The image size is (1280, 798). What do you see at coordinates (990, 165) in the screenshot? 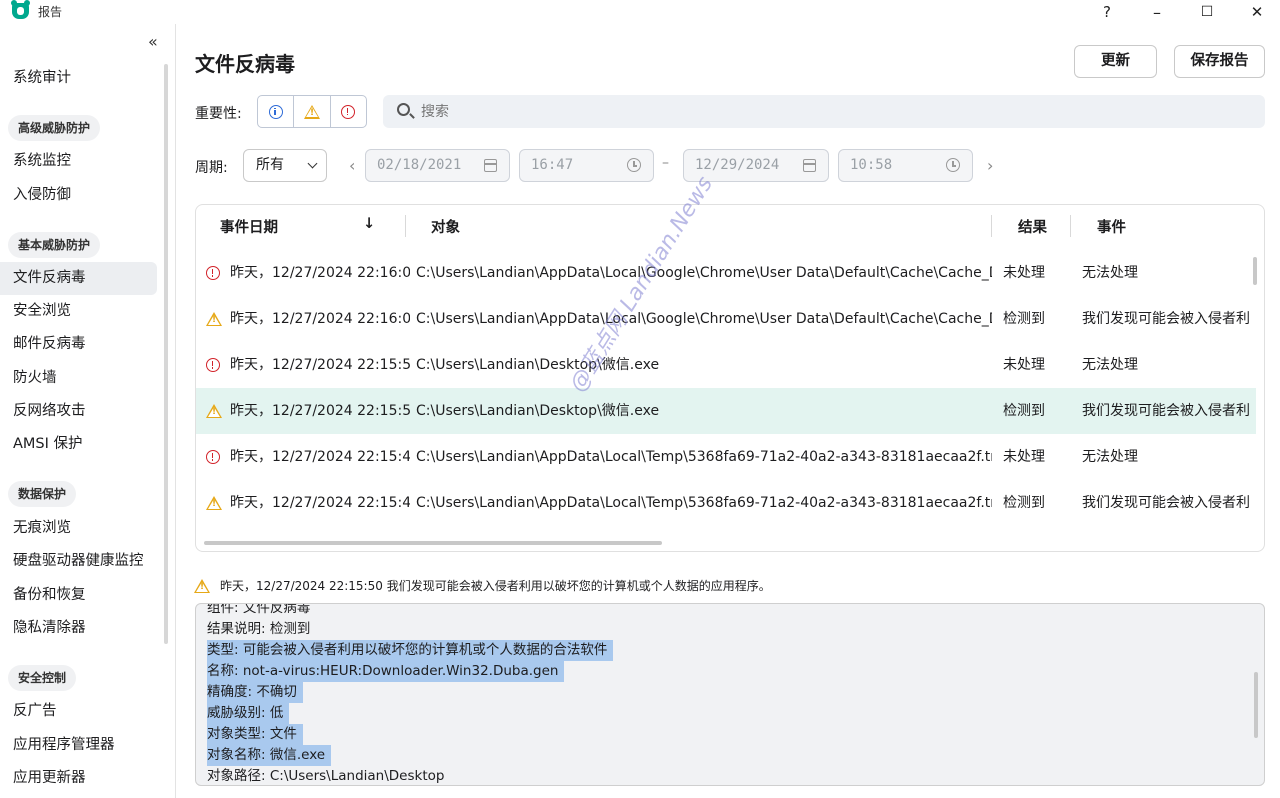
I see `next-period-icon: ›` at bounding box center [990, 165].